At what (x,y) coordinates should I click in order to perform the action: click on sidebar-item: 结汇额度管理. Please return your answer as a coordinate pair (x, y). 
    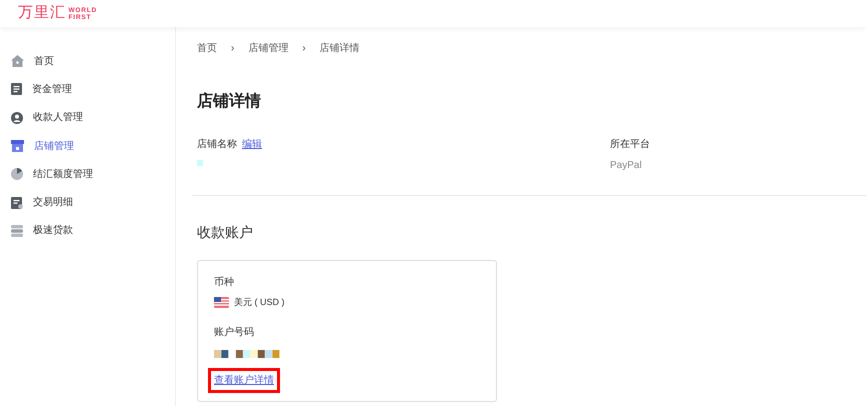
    Looking at the image, I should click on (87, 174).